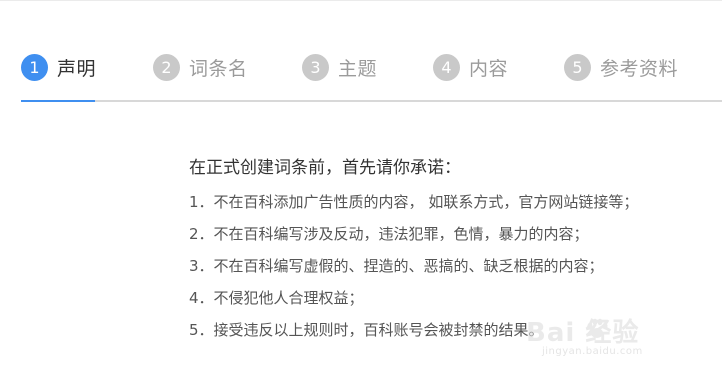 The width and height of the screenshot is (722, 380). Describe the element at coordinates (218, 68) in the screenshot. I see `step-label: 词条名` at that location.